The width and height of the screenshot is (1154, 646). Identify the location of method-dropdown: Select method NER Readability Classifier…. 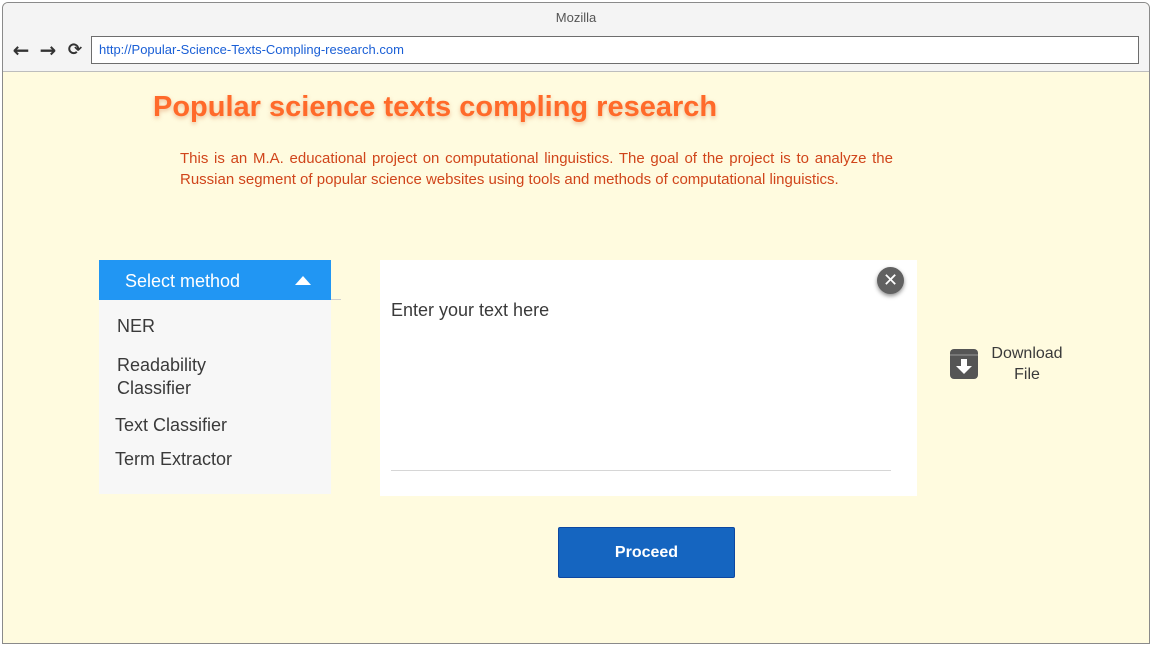
(220, 377).